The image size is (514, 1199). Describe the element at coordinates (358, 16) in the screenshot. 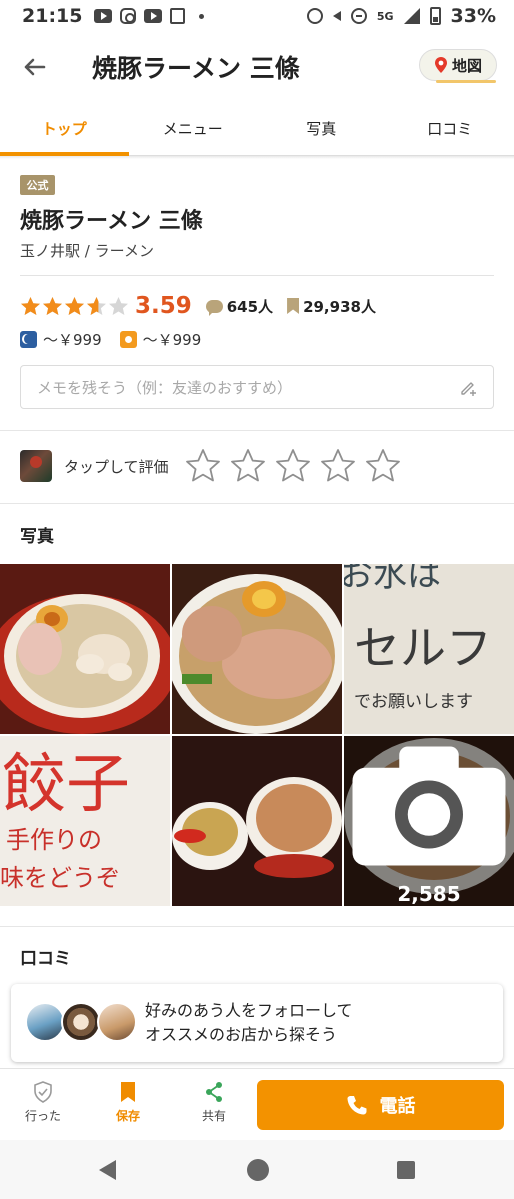

I see `do-not-disturb-icon` at that location.